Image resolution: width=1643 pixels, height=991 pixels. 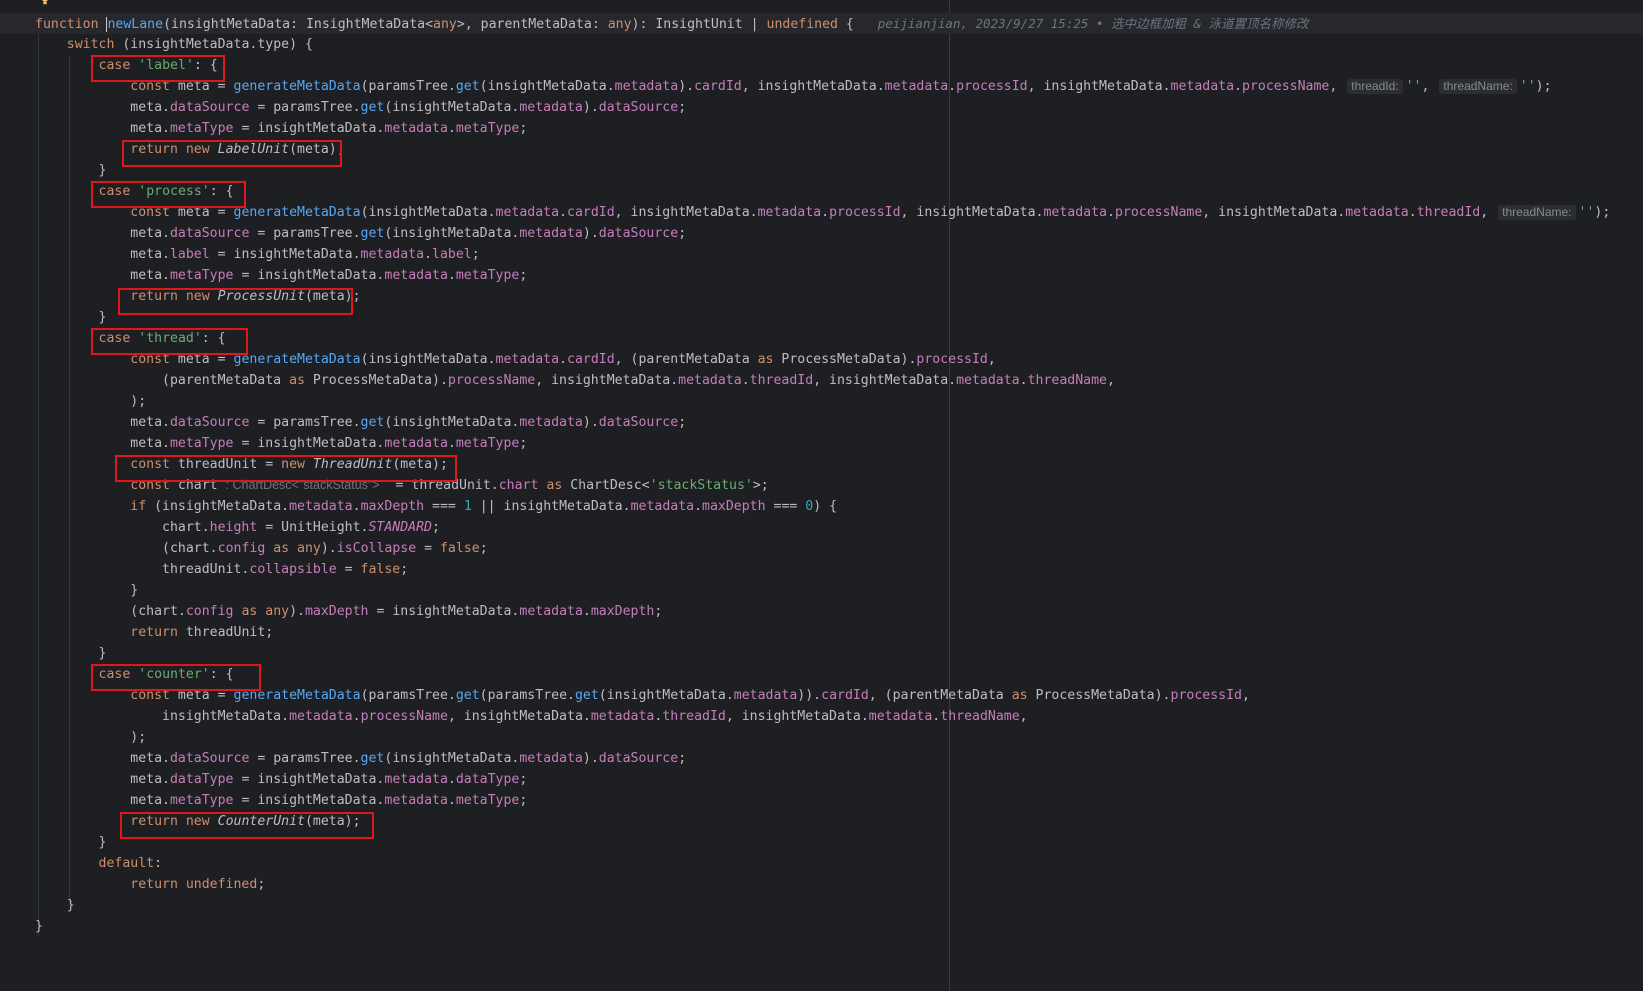 I want to click on highlight-box-case-counter, so click(x=176, y=677).